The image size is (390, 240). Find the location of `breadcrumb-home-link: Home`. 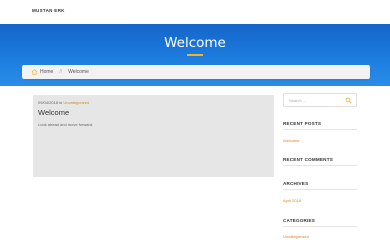

breadcrumb-home-link: Home is located at coordinates (46, 72).